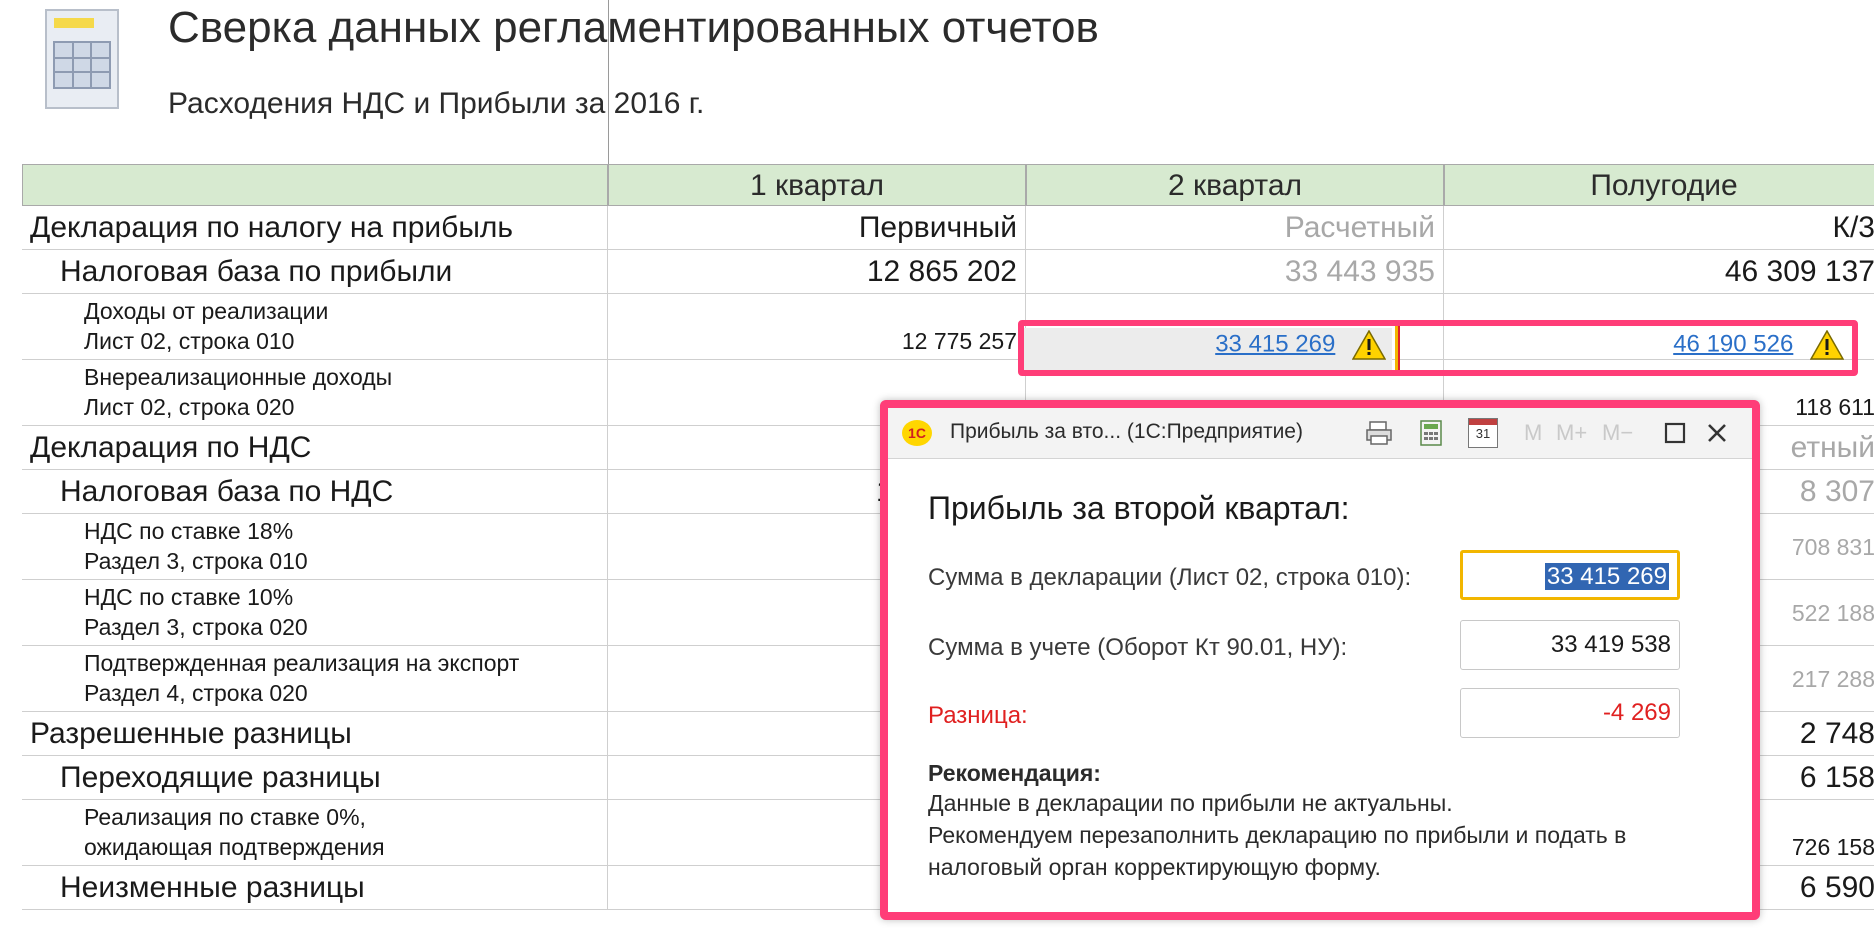 The image size is (1874, 928). What do you see at coordinates (941, 271) in the screenshot?
I see `cell-value: 12 865 202` at bounding box center [941, 271].